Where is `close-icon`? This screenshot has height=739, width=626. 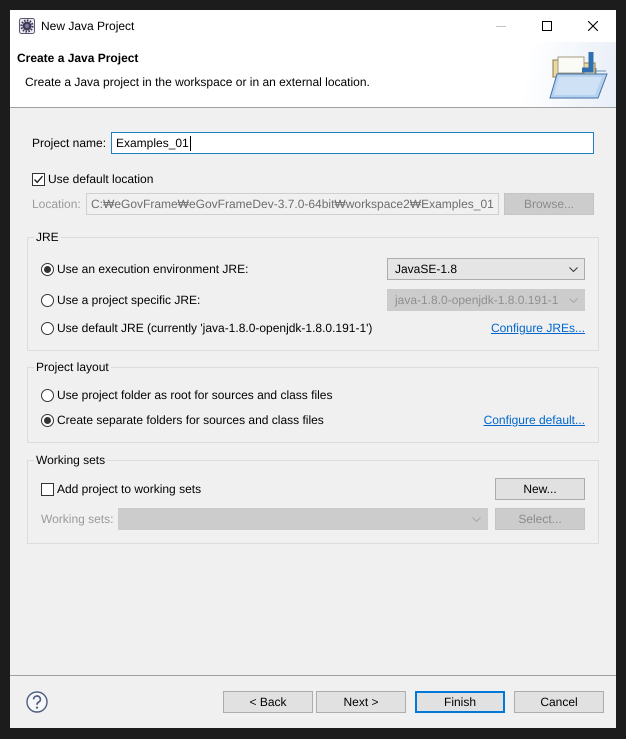 close-icon is located at coordinates (593, 26).